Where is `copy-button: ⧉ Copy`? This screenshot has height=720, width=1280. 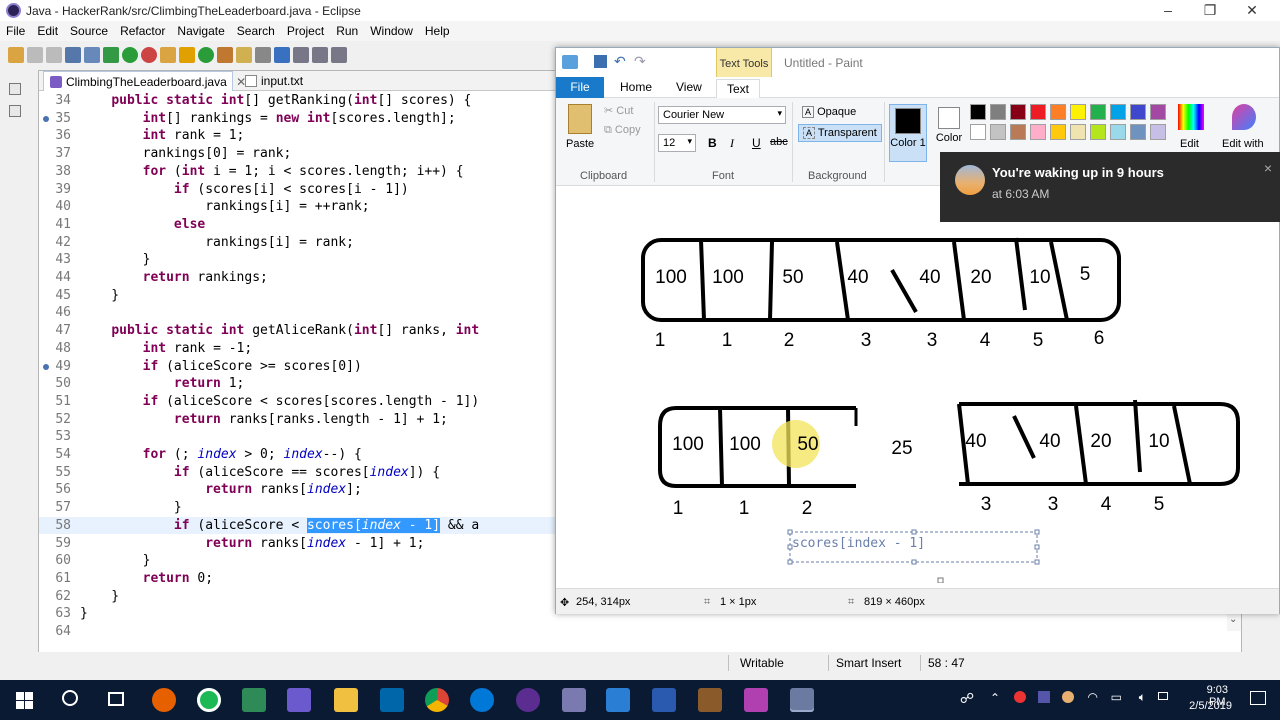 copy-button: ⧉ Copy is located at coordinates (622, 130).